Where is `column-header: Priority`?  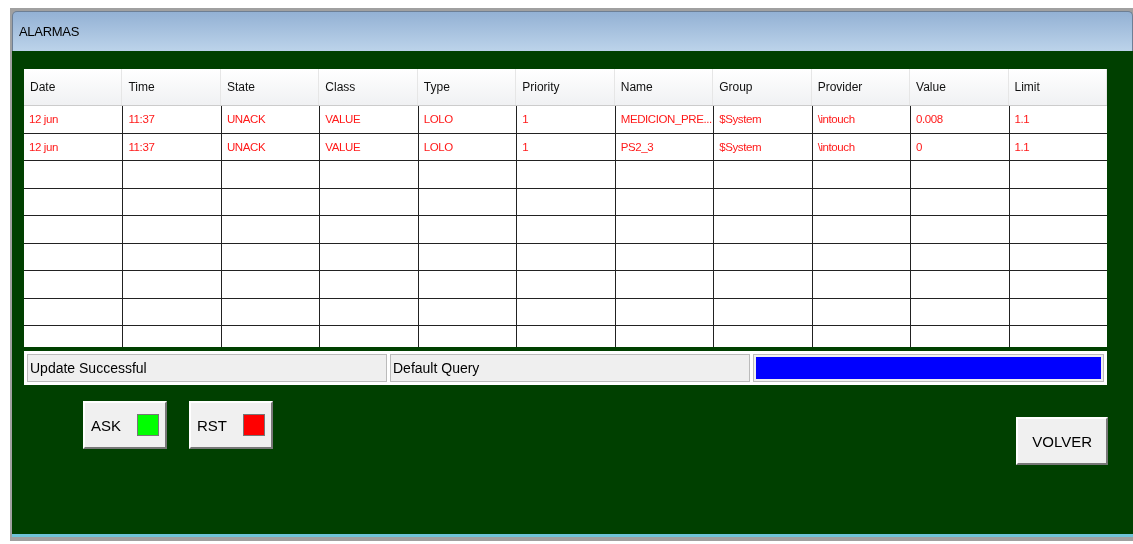
column-header: Priority is located at coordinates (565, 87).